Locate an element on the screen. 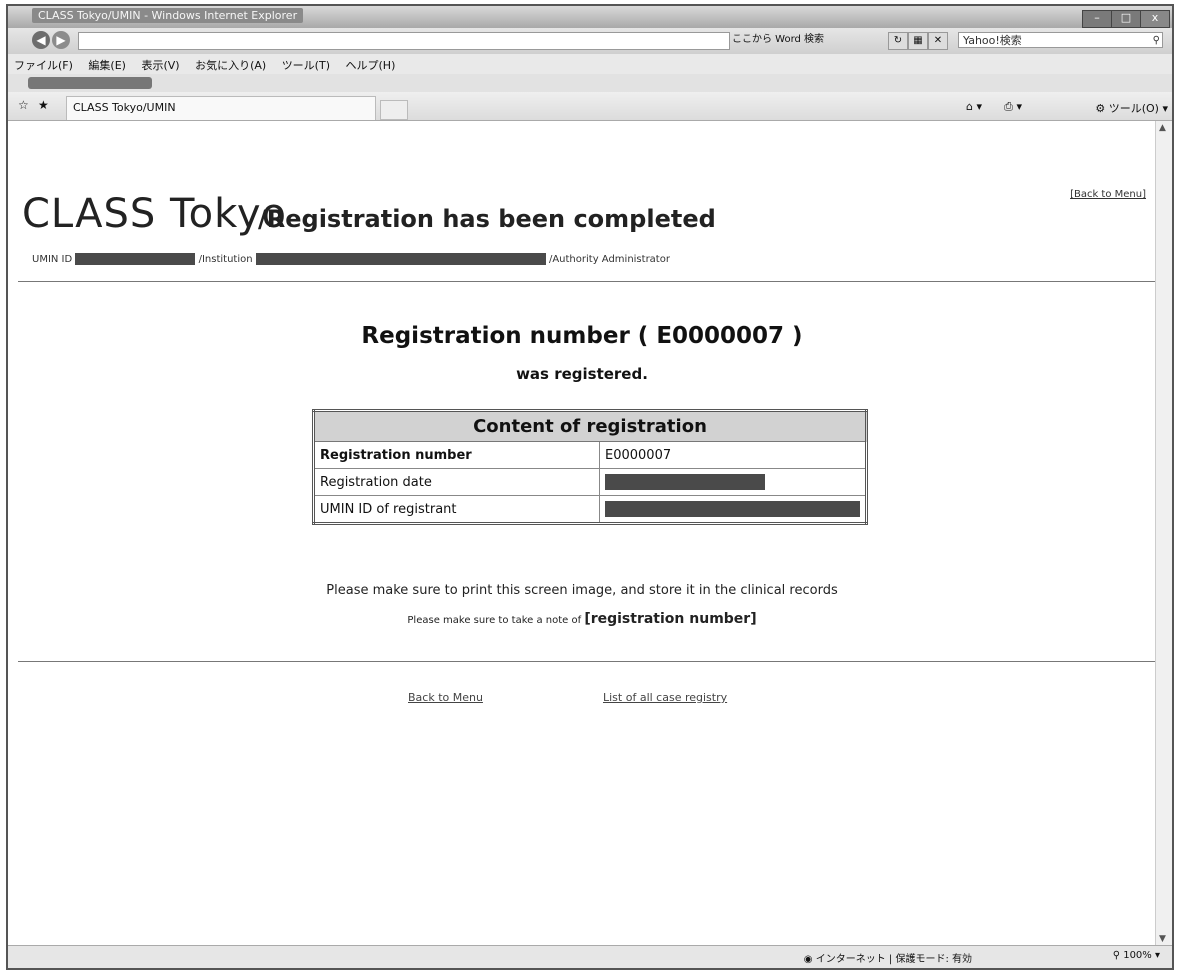 The width and height of the screenshot is (1180, 974). addon-bar is located at coordinates (590, 83).